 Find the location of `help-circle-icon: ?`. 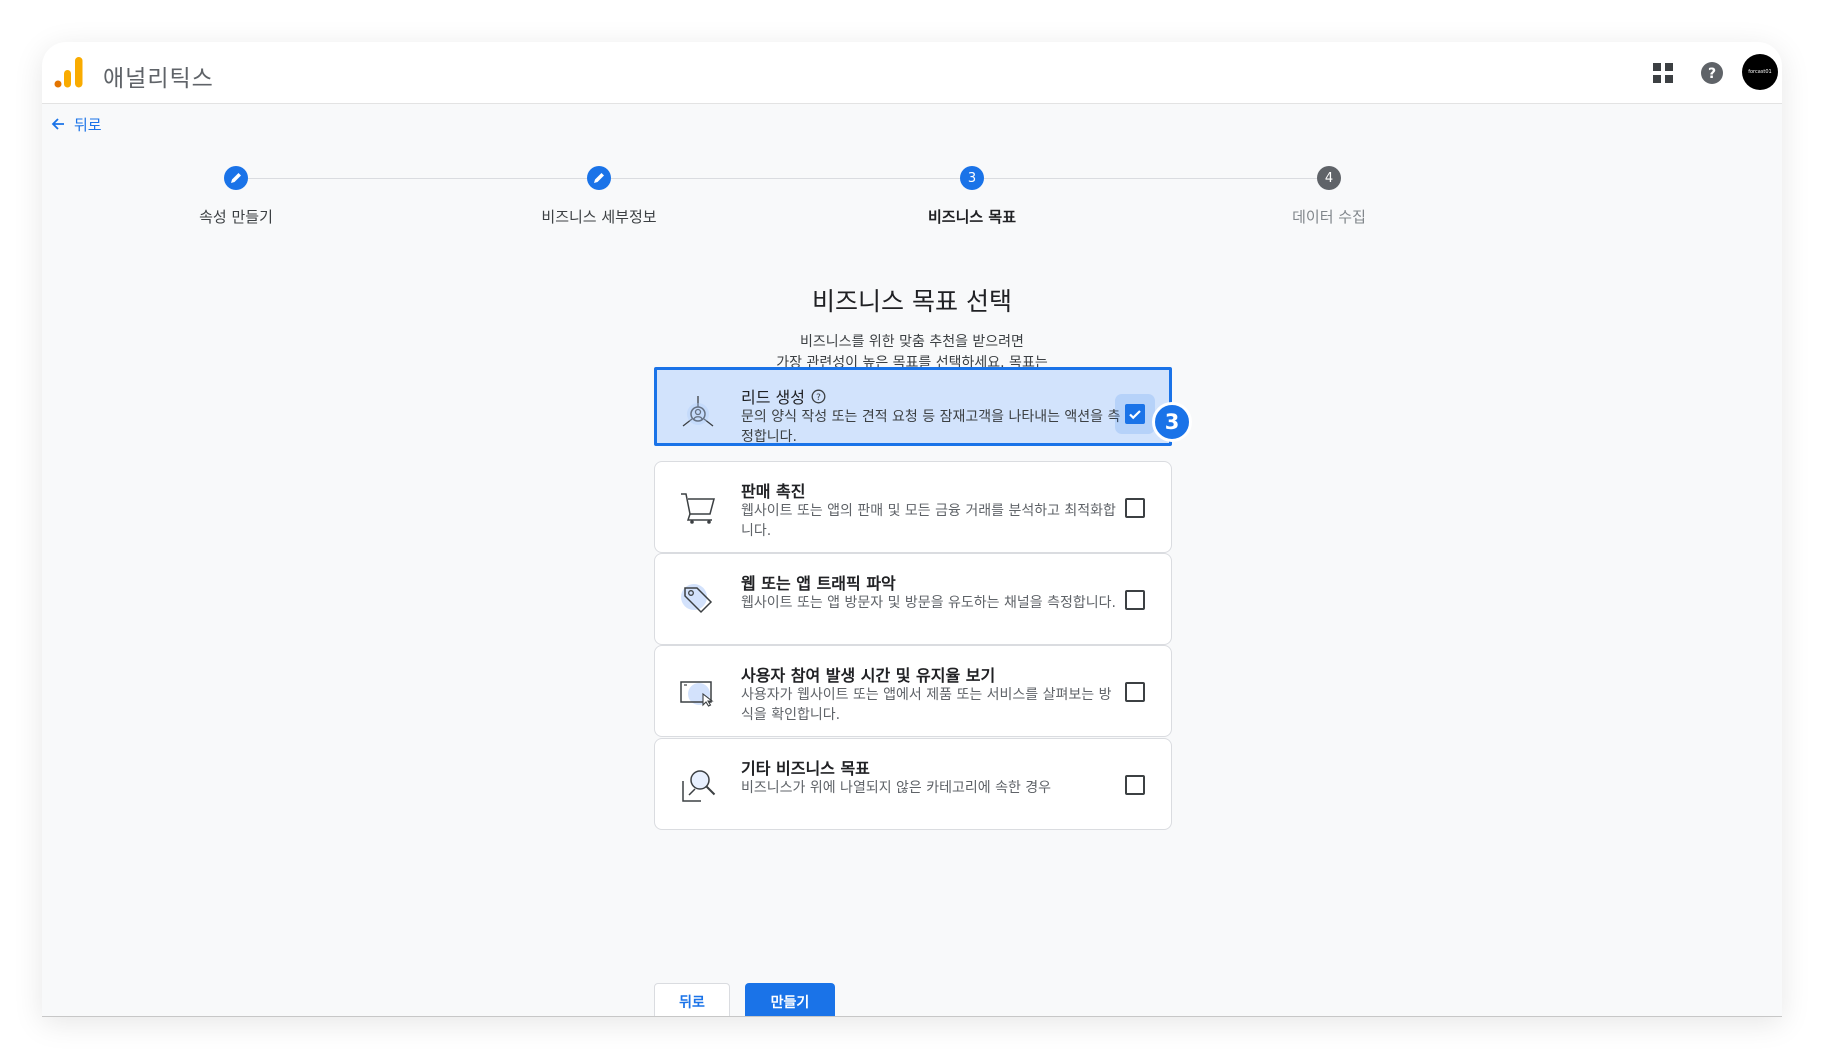

help-circle-icon: ? is located at coordinates (818, 396).